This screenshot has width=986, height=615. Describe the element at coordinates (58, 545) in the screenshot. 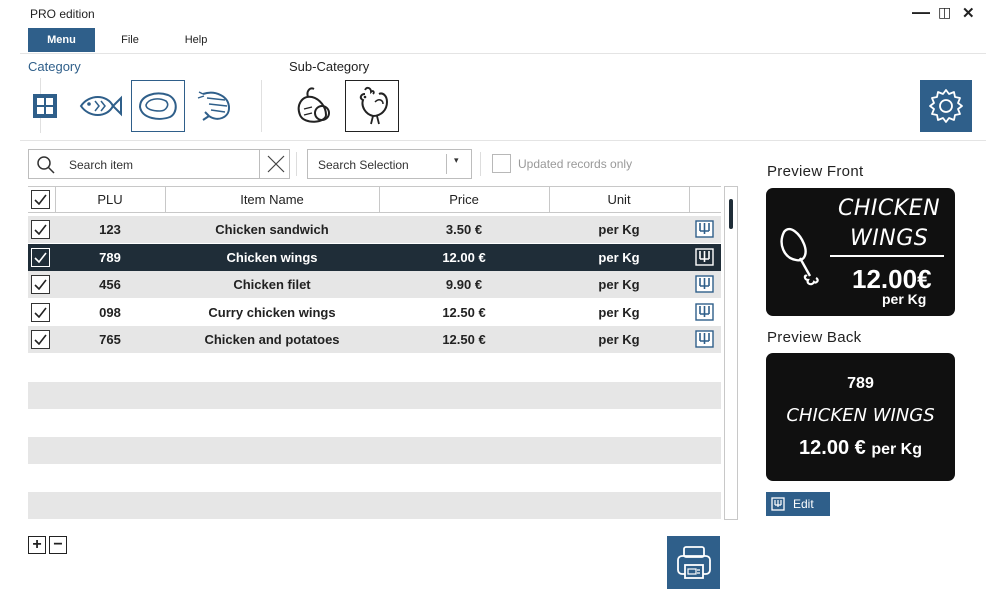

I see `remove-row-button: −` at that location.